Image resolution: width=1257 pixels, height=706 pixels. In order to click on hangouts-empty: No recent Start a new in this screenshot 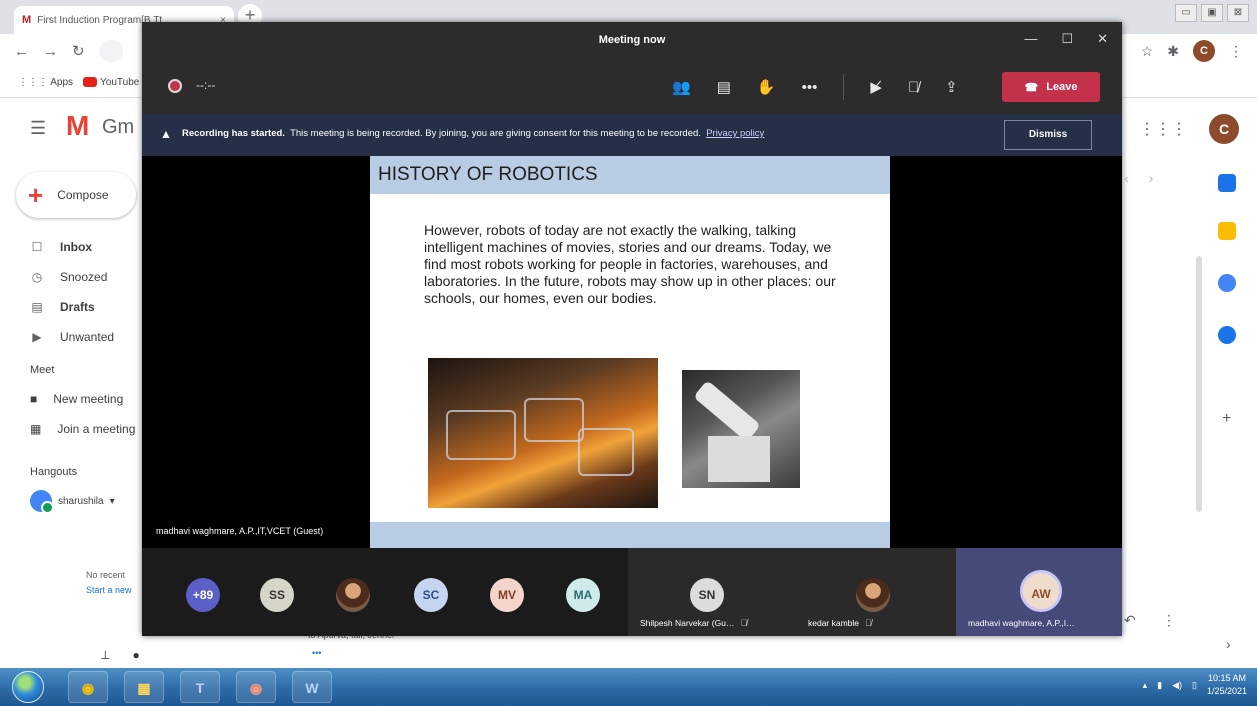, I will do `click(109, 583)`.